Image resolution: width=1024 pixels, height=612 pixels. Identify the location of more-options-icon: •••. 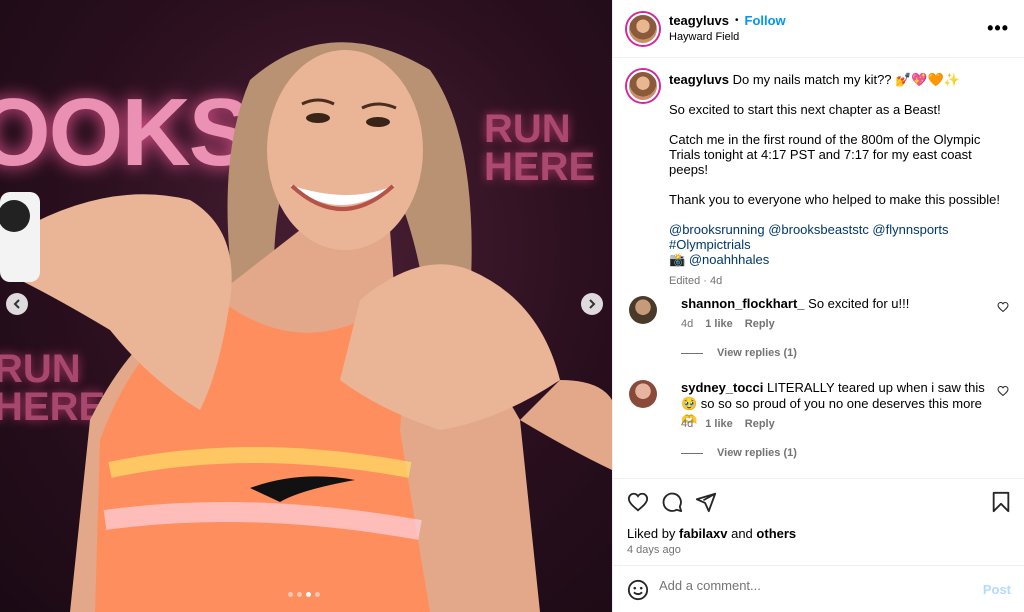
(998, 28).